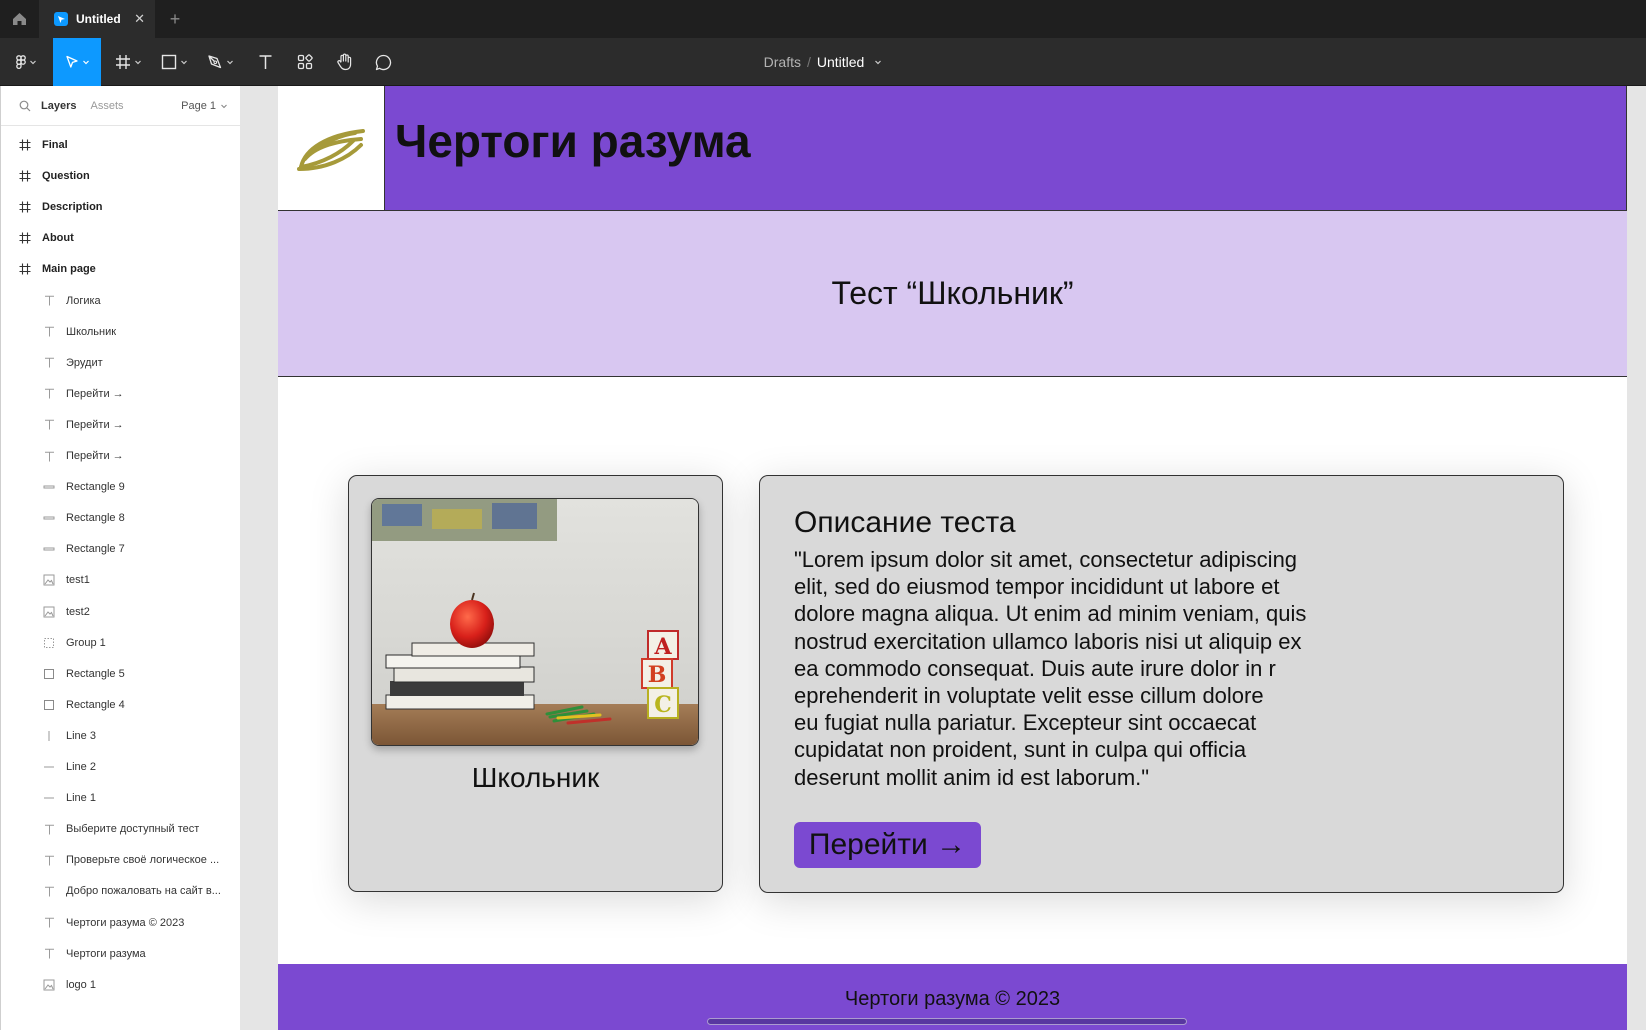 This screenshot has height=1030, width=1646. I want to click on file-tab-label: Untitled, so click(98, 19).